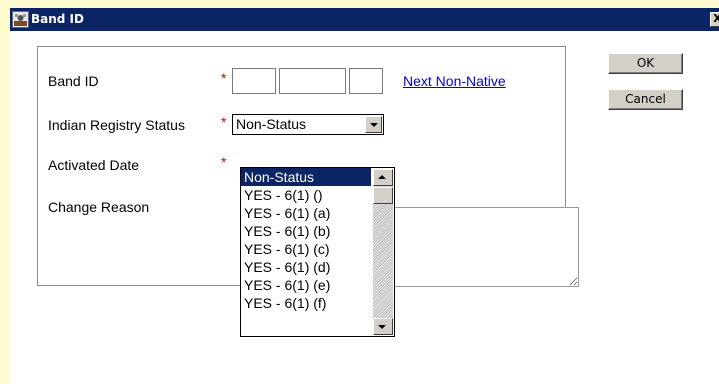 This screenshot has height=384, width=719. I want to click on dropdown-option: YES - 6(1) (f), so click(306, 303).